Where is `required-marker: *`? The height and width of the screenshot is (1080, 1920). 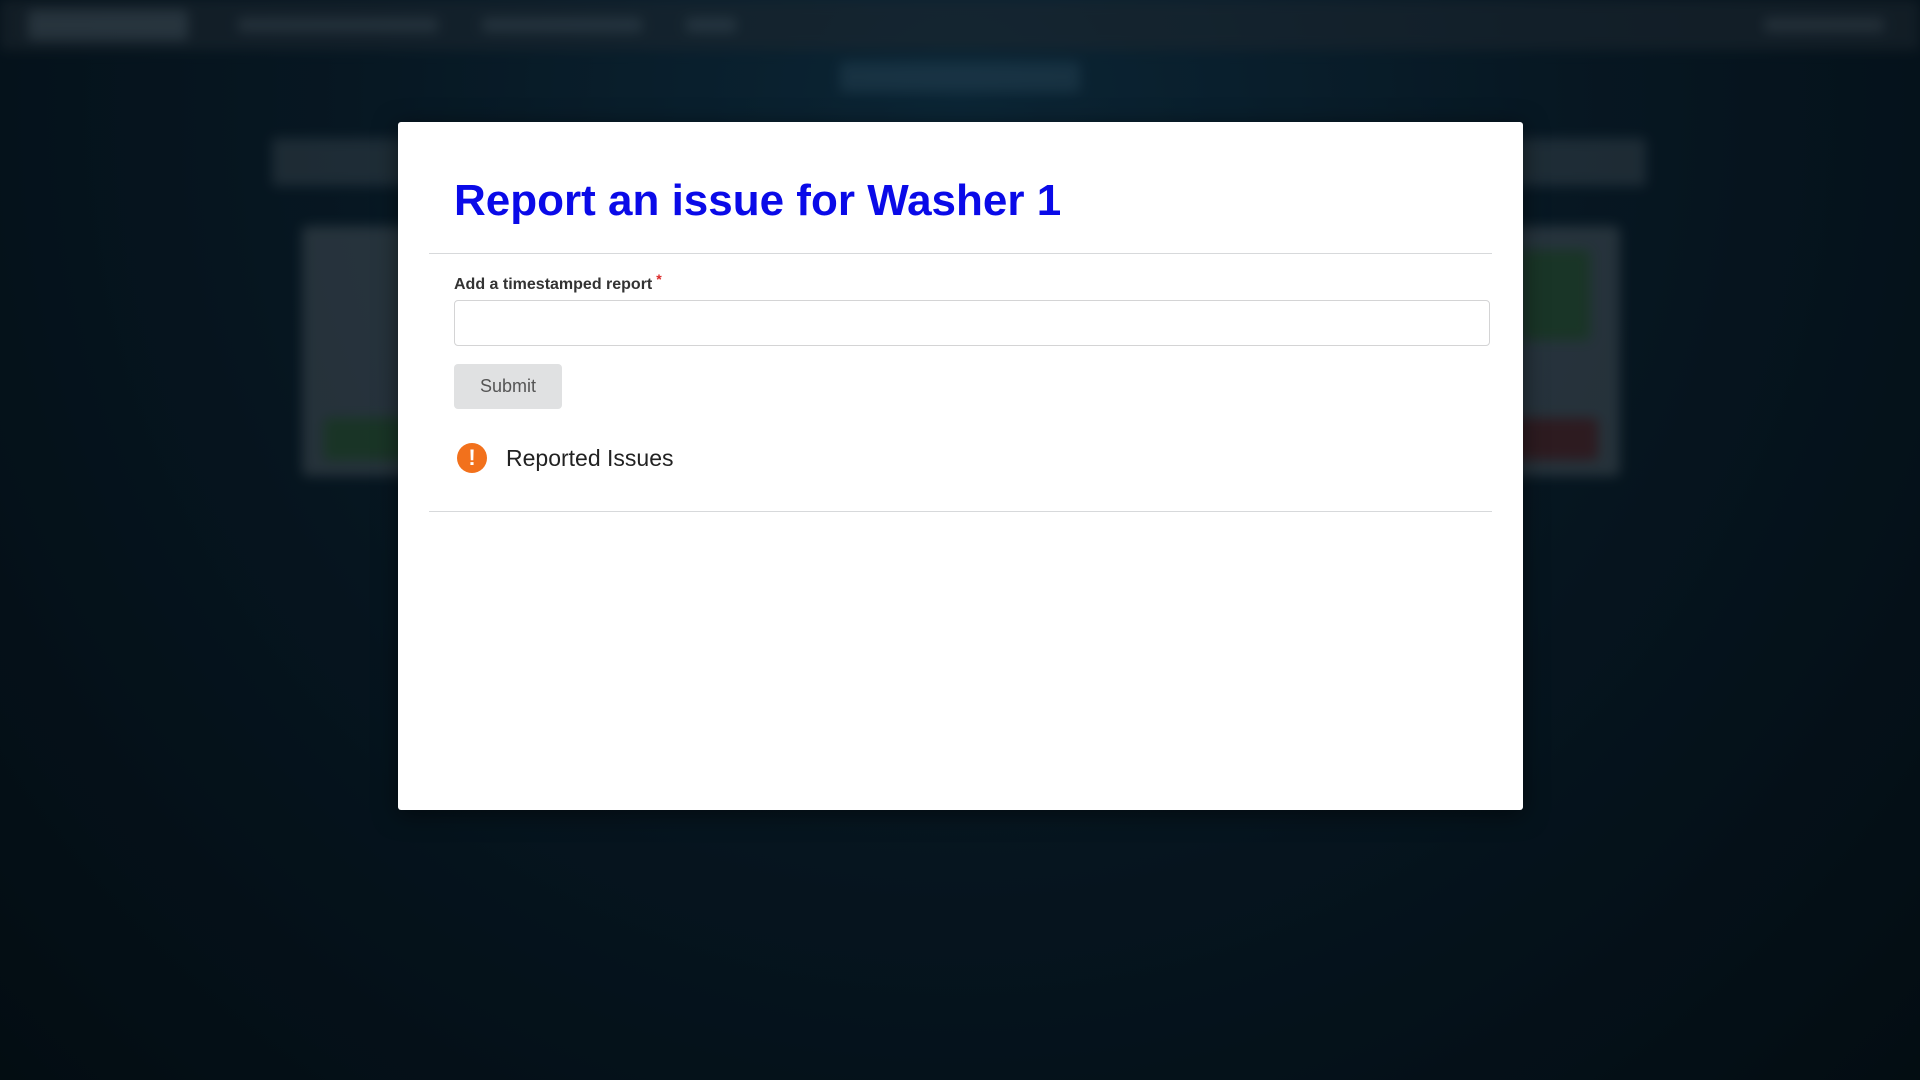 required-marker: * is located at coordinates (659, 279).